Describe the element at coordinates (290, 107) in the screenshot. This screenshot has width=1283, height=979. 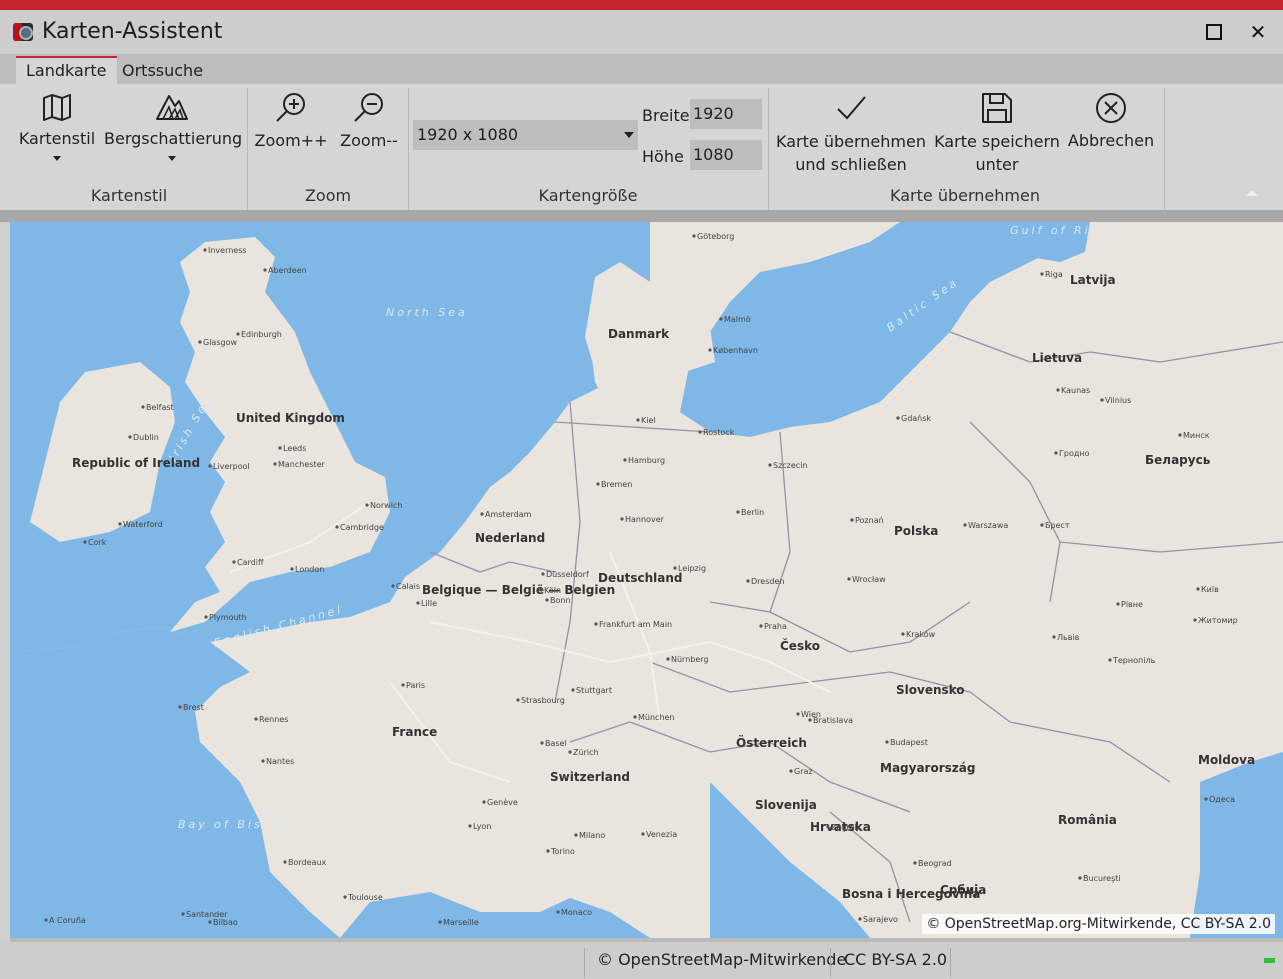
I see `zoom-in-icon` at that location.